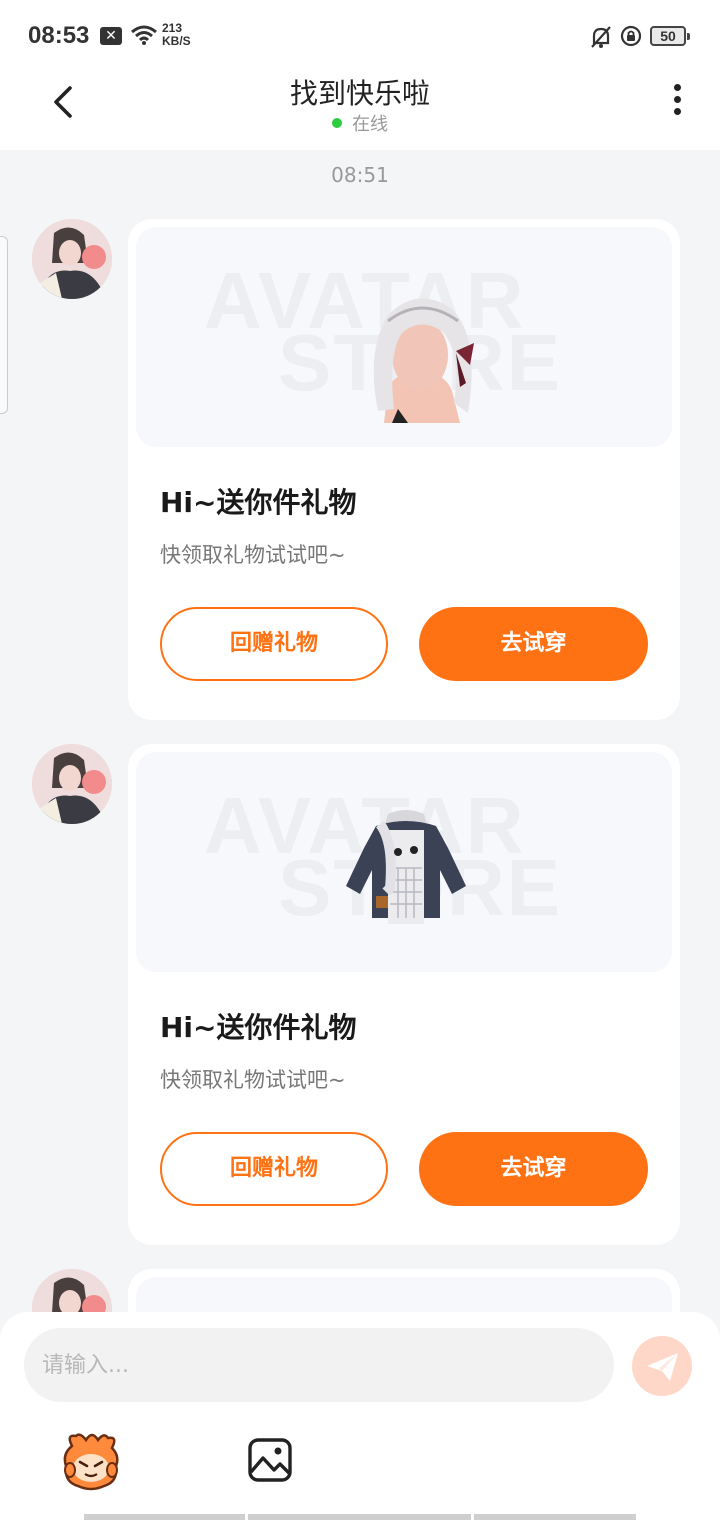 This screenshot has width=720, height=1520. Describe the element at coordinates (360, 175) in the screenshot. I see `message-timestamp: 08:51` at that location.